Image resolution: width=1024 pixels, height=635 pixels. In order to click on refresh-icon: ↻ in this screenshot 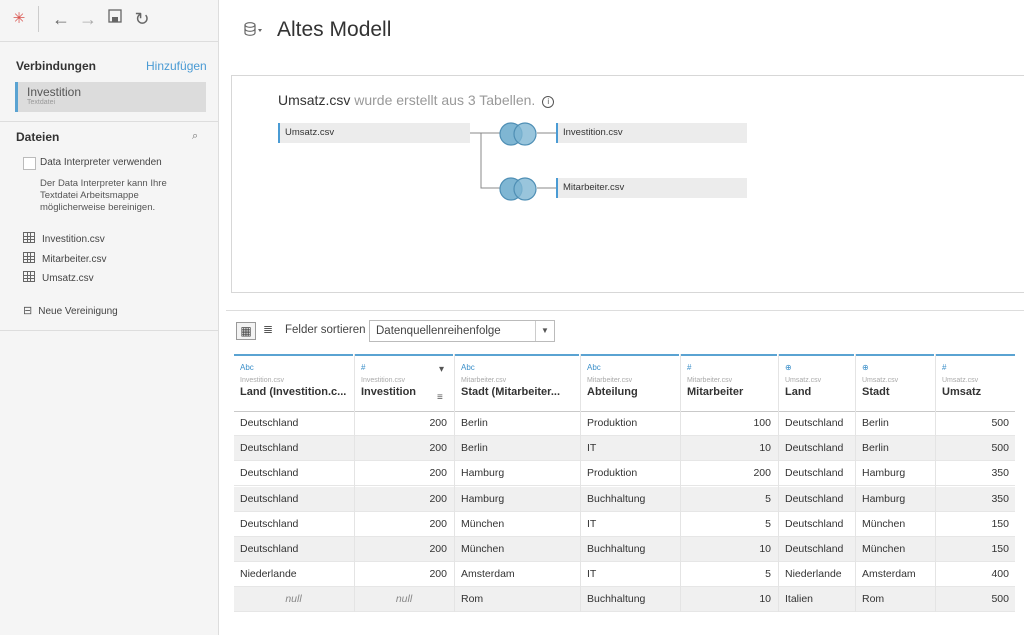, I will do `click(142, 19)`.